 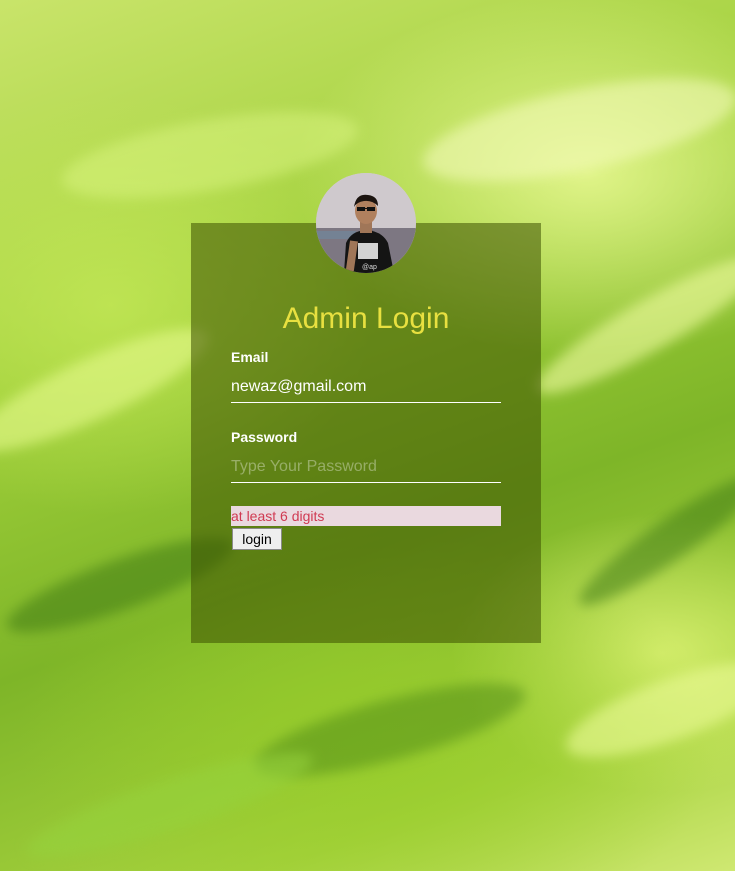 What do you see at coordinates (369, 267) in the screenshot?
I see `shirt-print: @ap` at bounding box center [369, 267].